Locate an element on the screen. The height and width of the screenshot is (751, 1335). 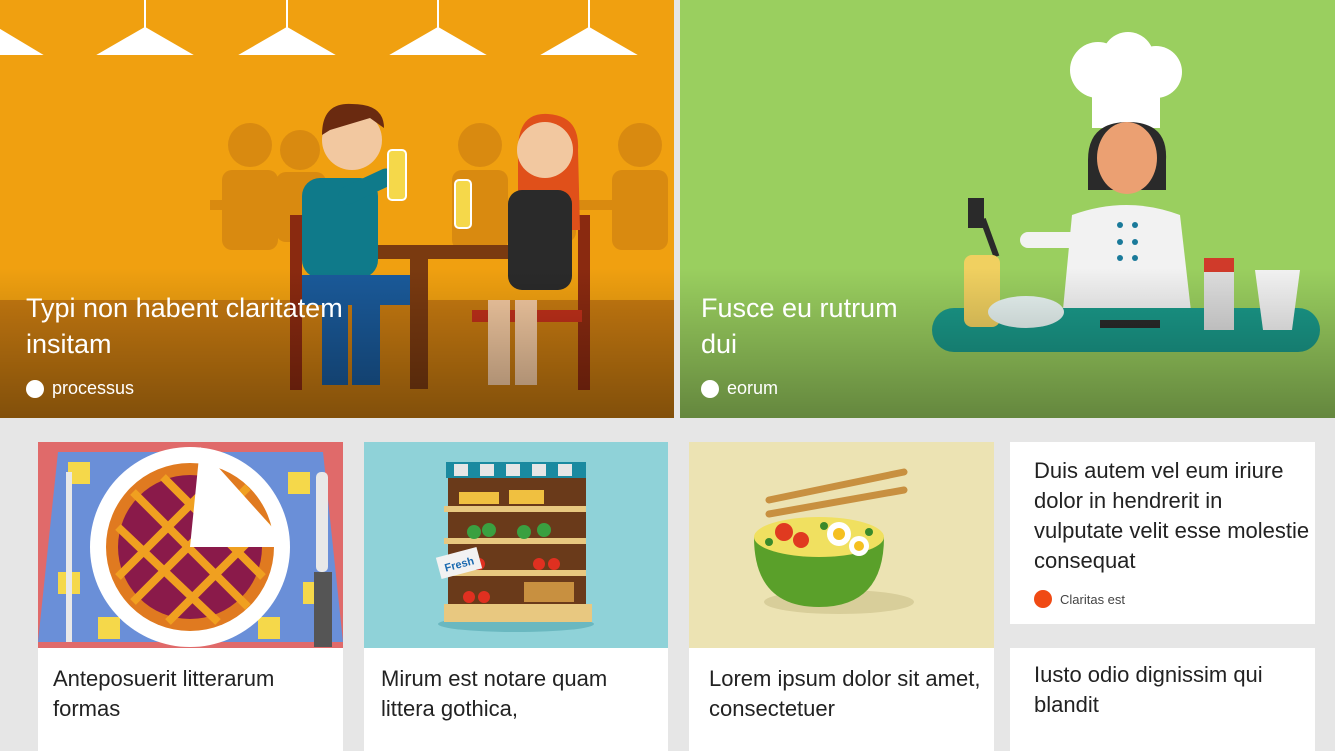
card-caption: Lorem ipsum dolor sit amet, consectetuer is located at coordinates (849, 694).